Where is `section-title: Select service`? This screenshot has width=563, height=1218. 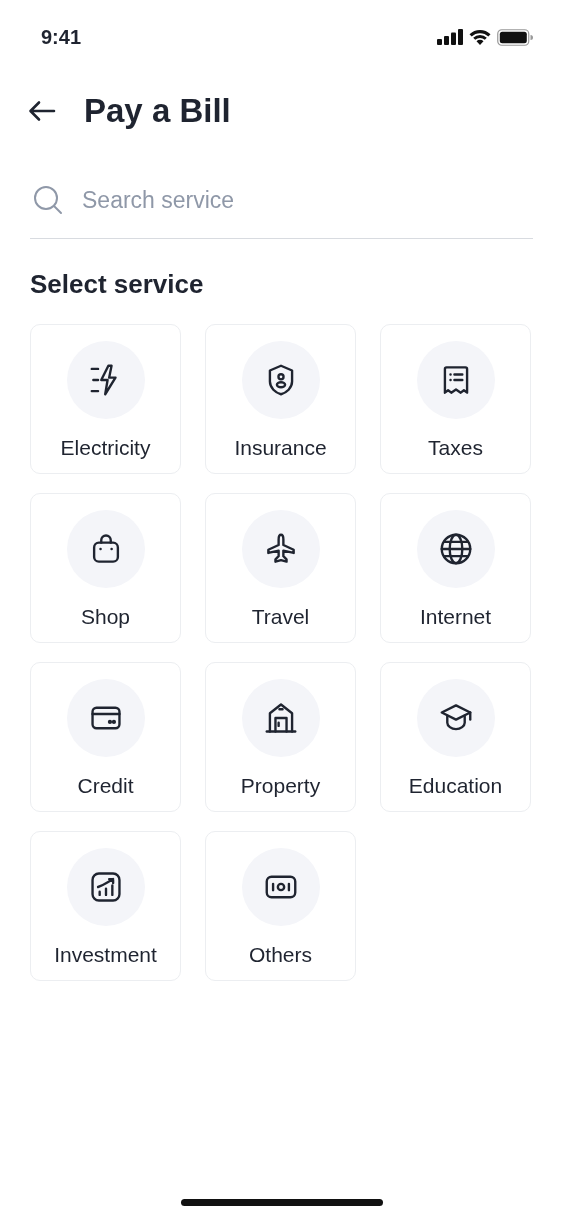
section-title: Select service is located at coordinates (117, 284).